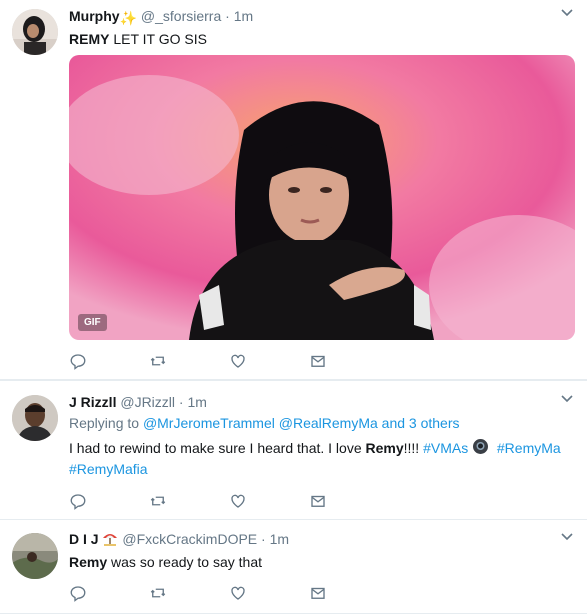 The image size is (587, 614). What do you see at coordinates (128, 18) in the screenshot?
I see `sparkles-emoji: ✨` at bounding box center [128, 18].